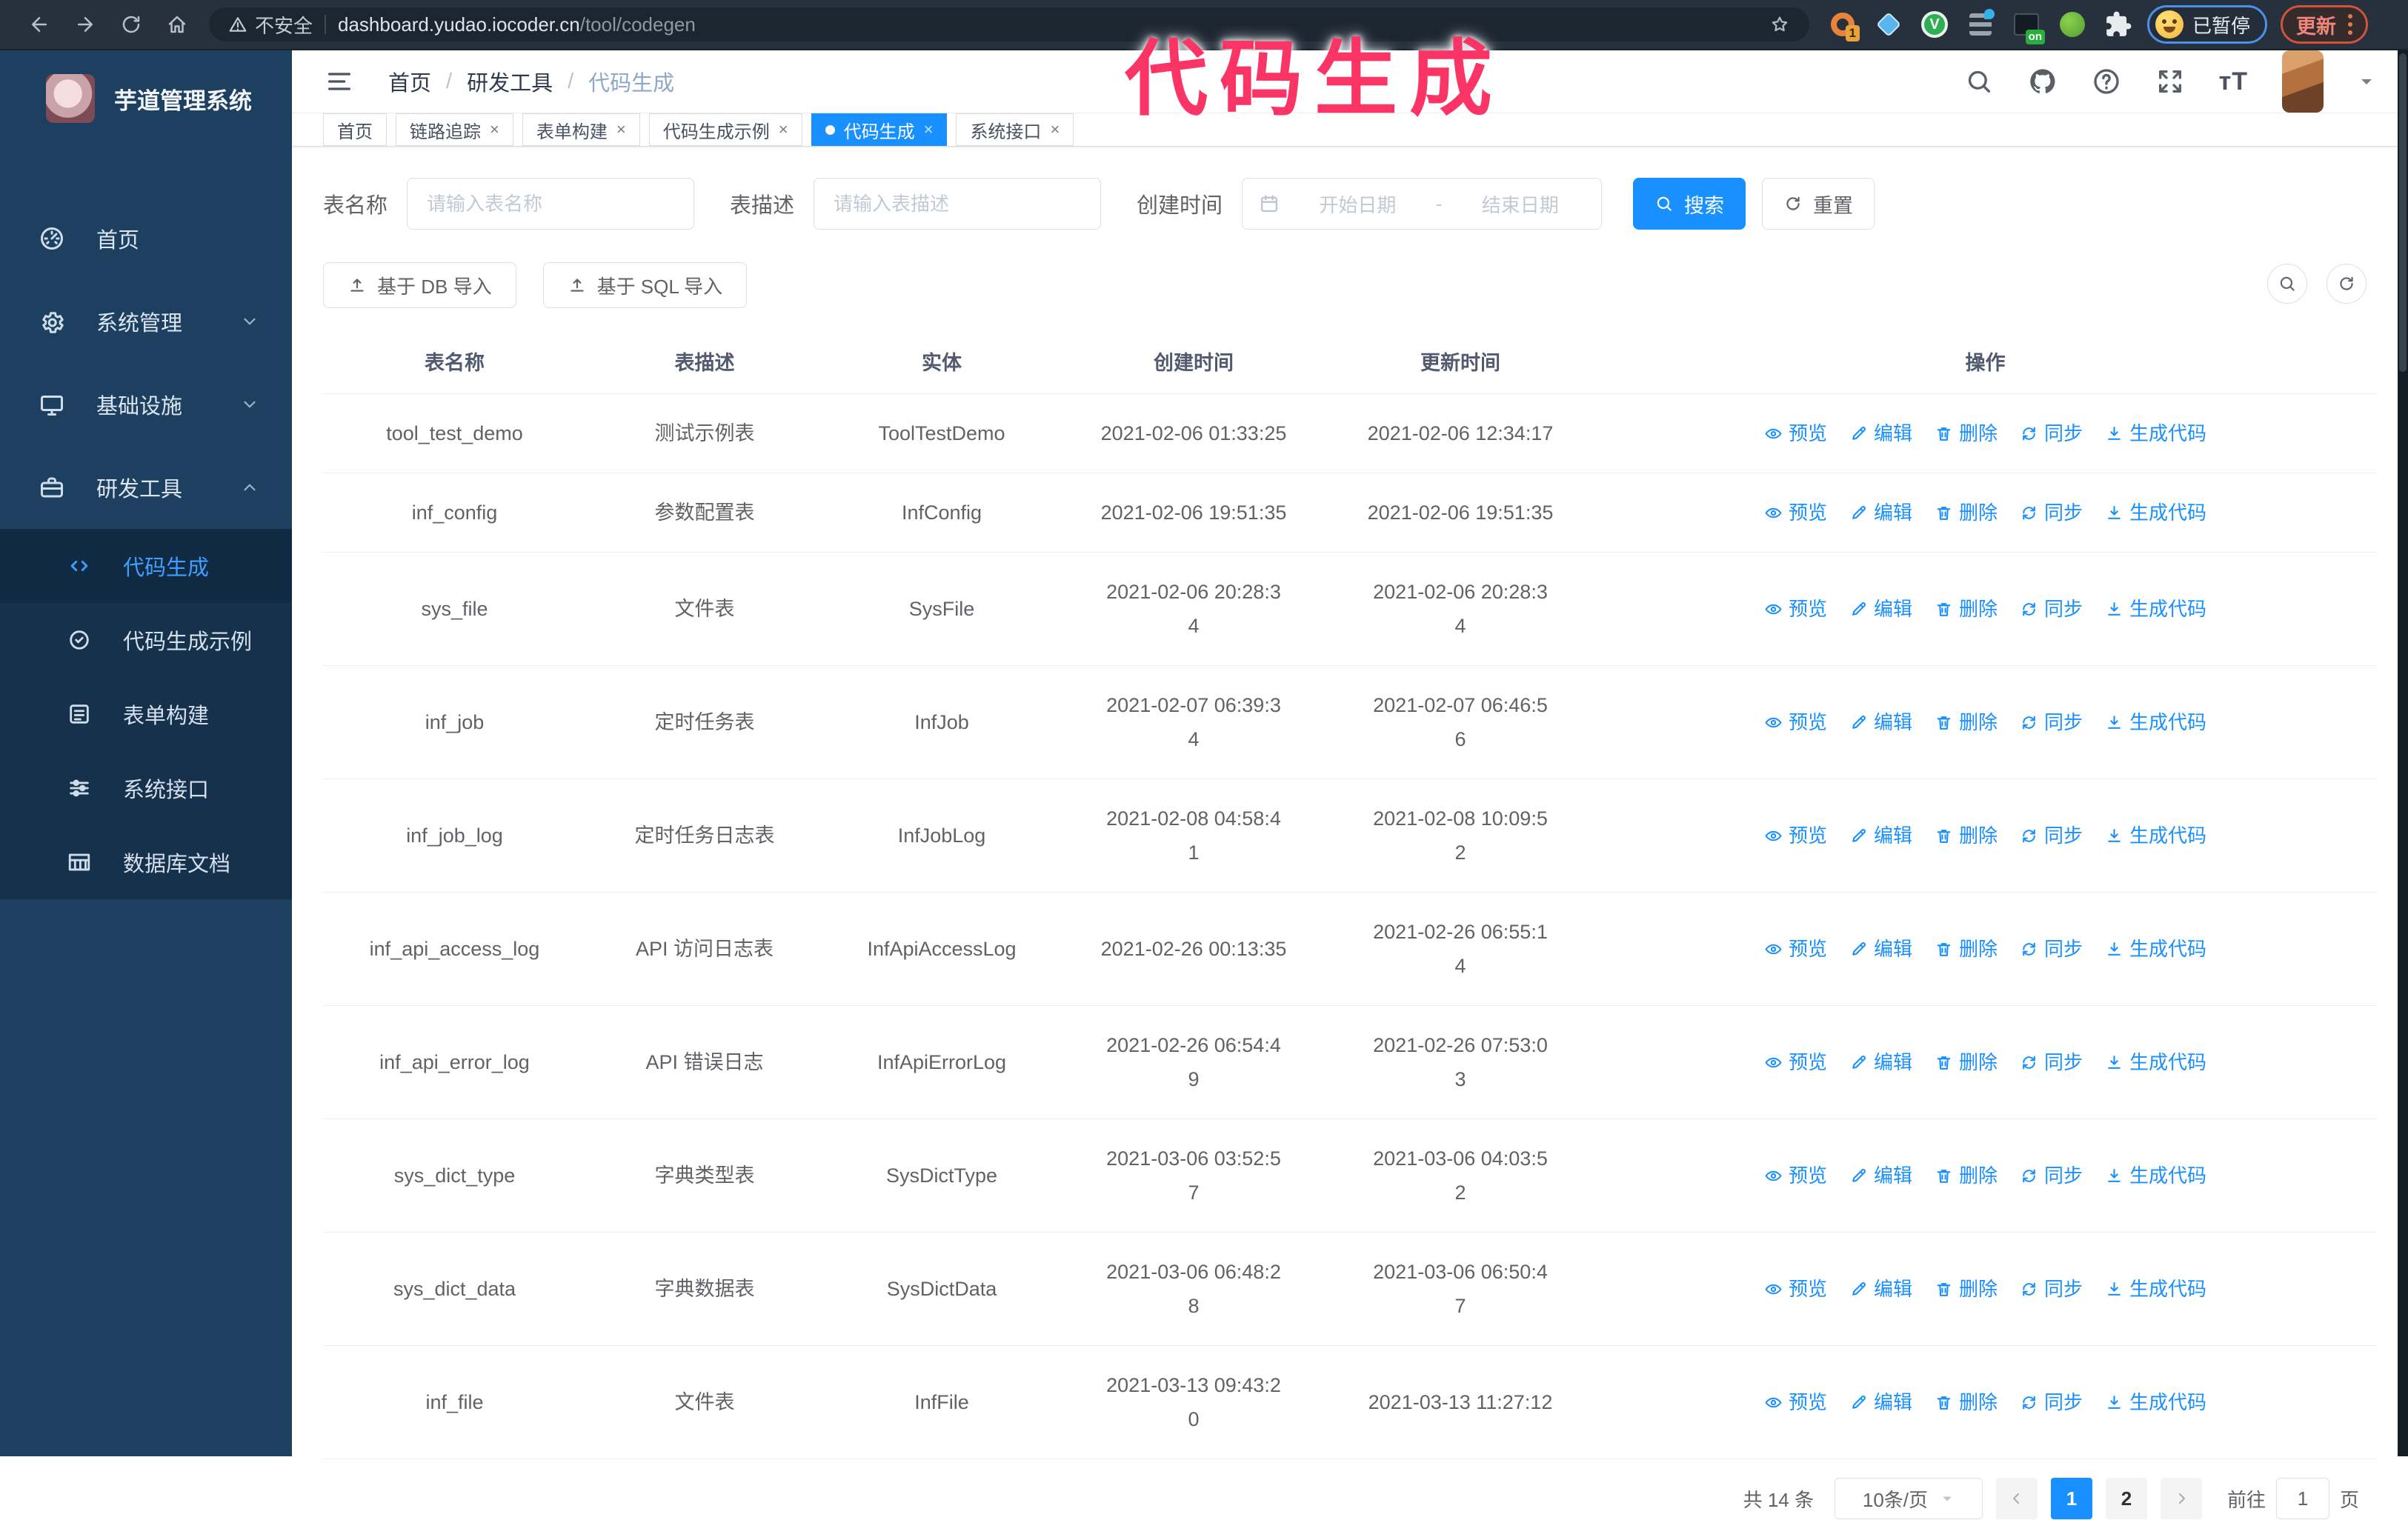 The height and width of the screenshot is (1520, 2408). I want to click on help-icon, so click(2106, 81).